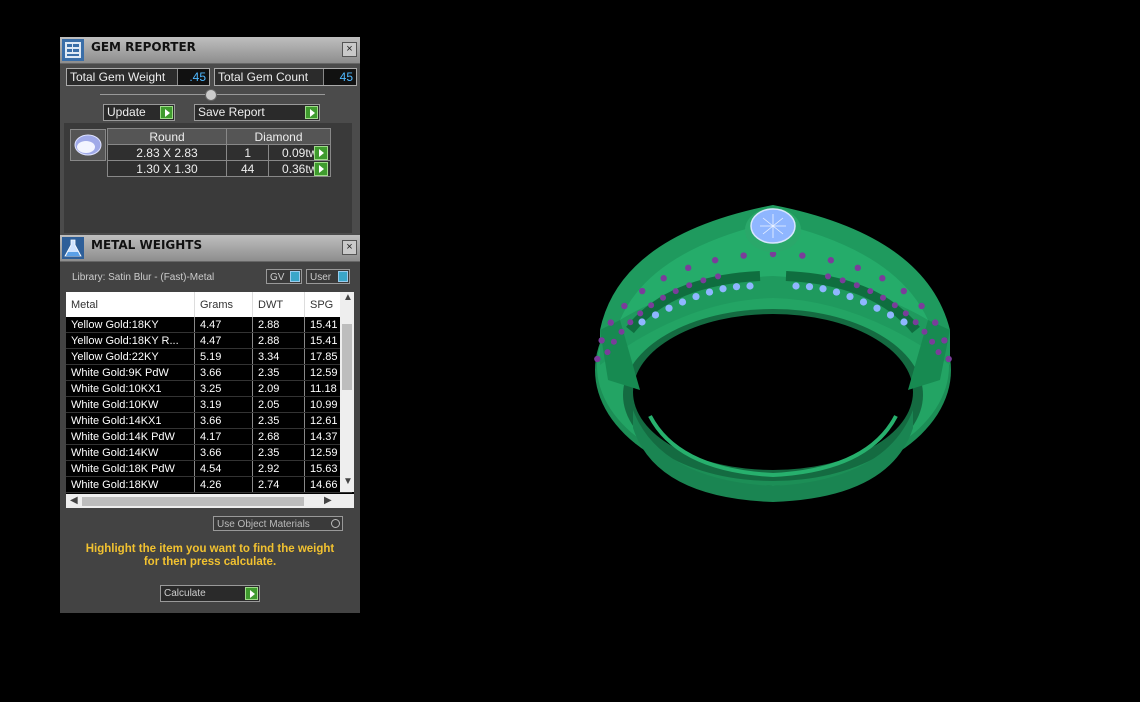  I want to click on update-button-label: Update, so click(126, 112).